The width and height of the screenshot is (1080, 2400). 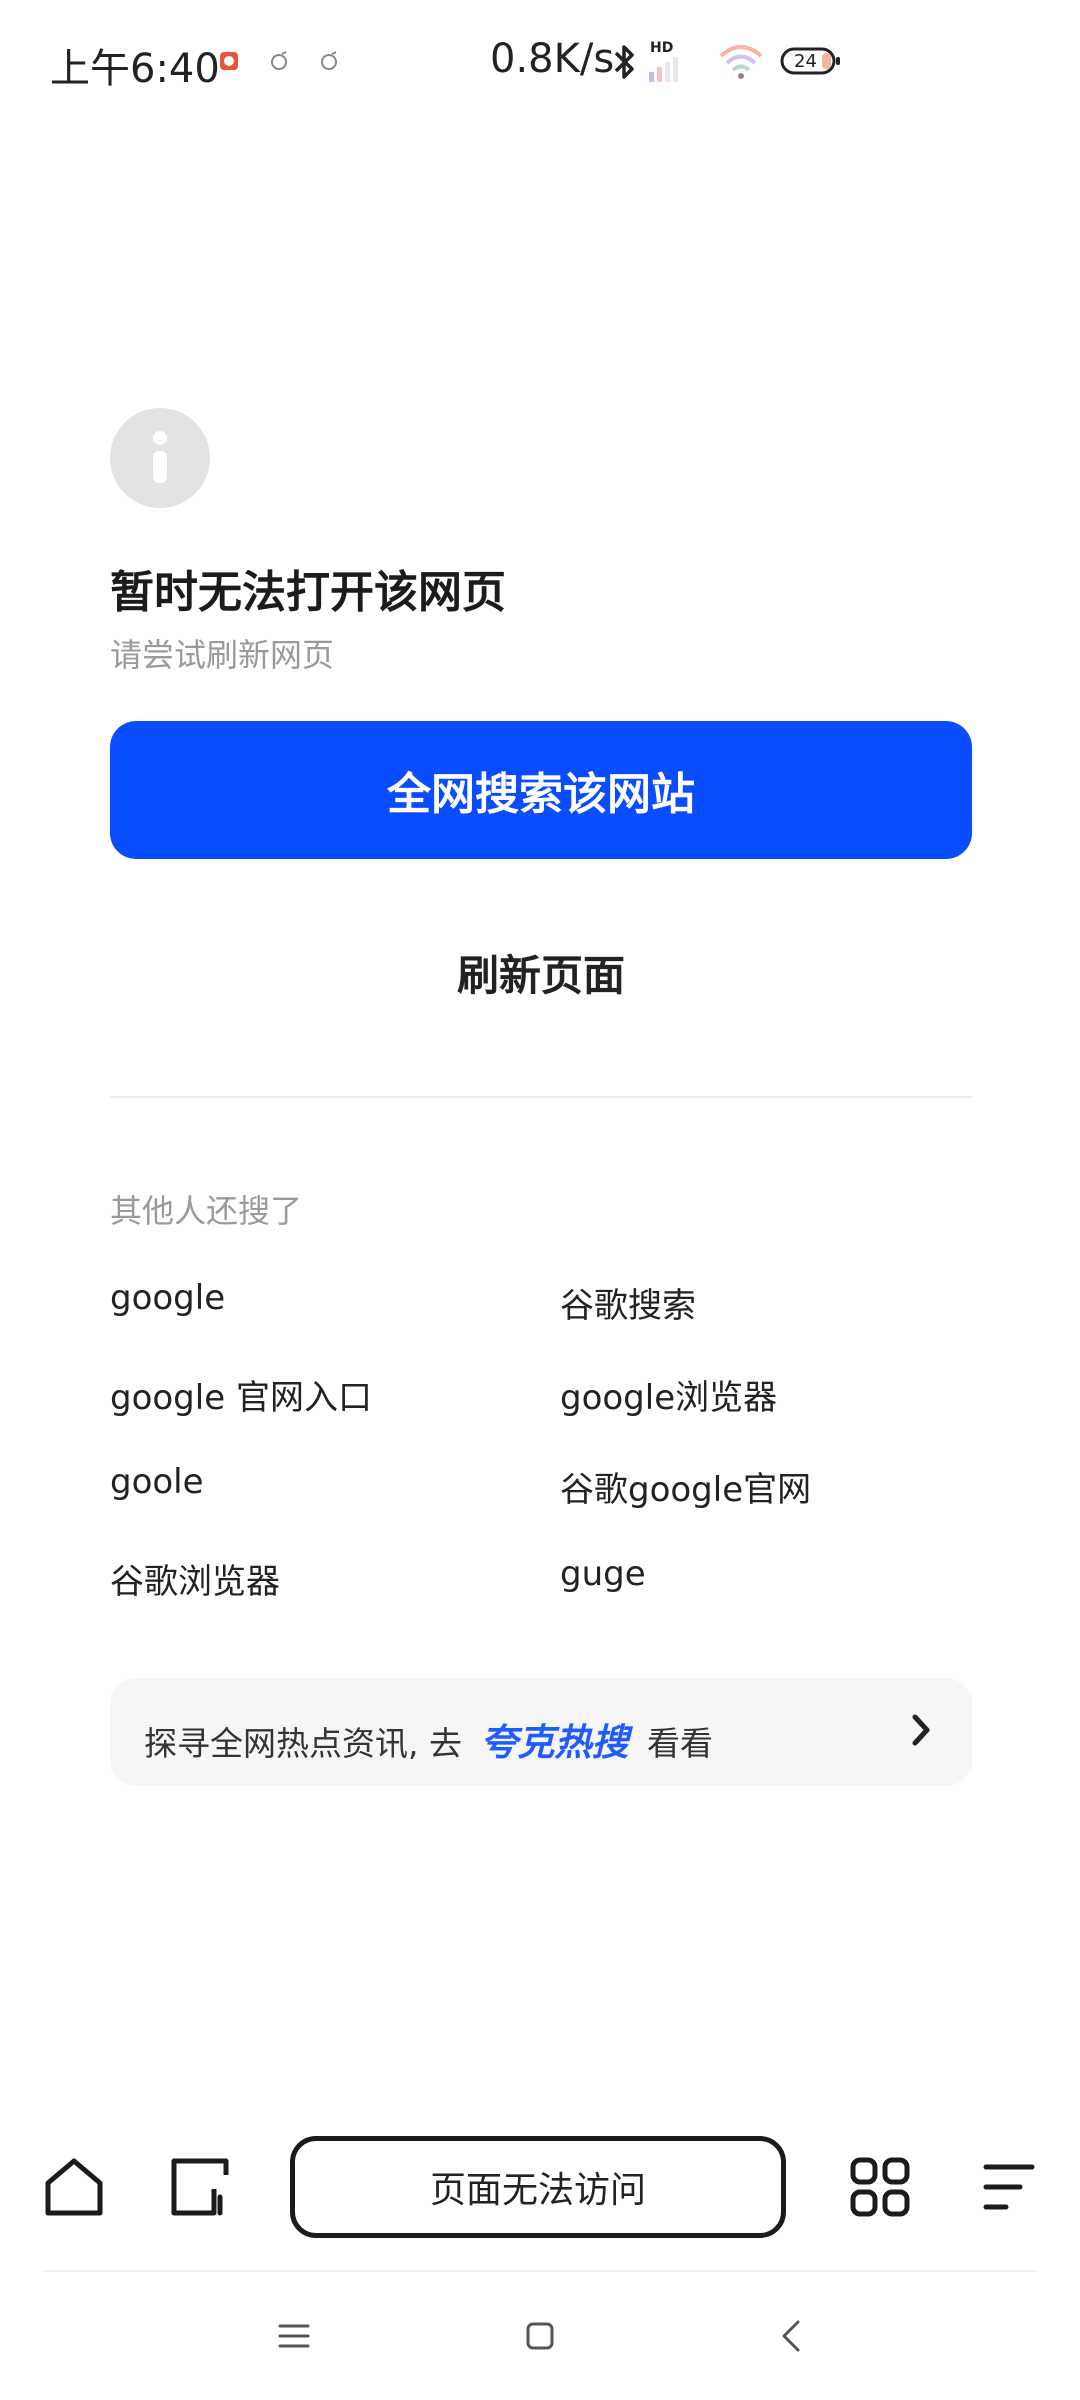 I want to click on network-speed: 0.8K/s, so click(x=552, y=59).